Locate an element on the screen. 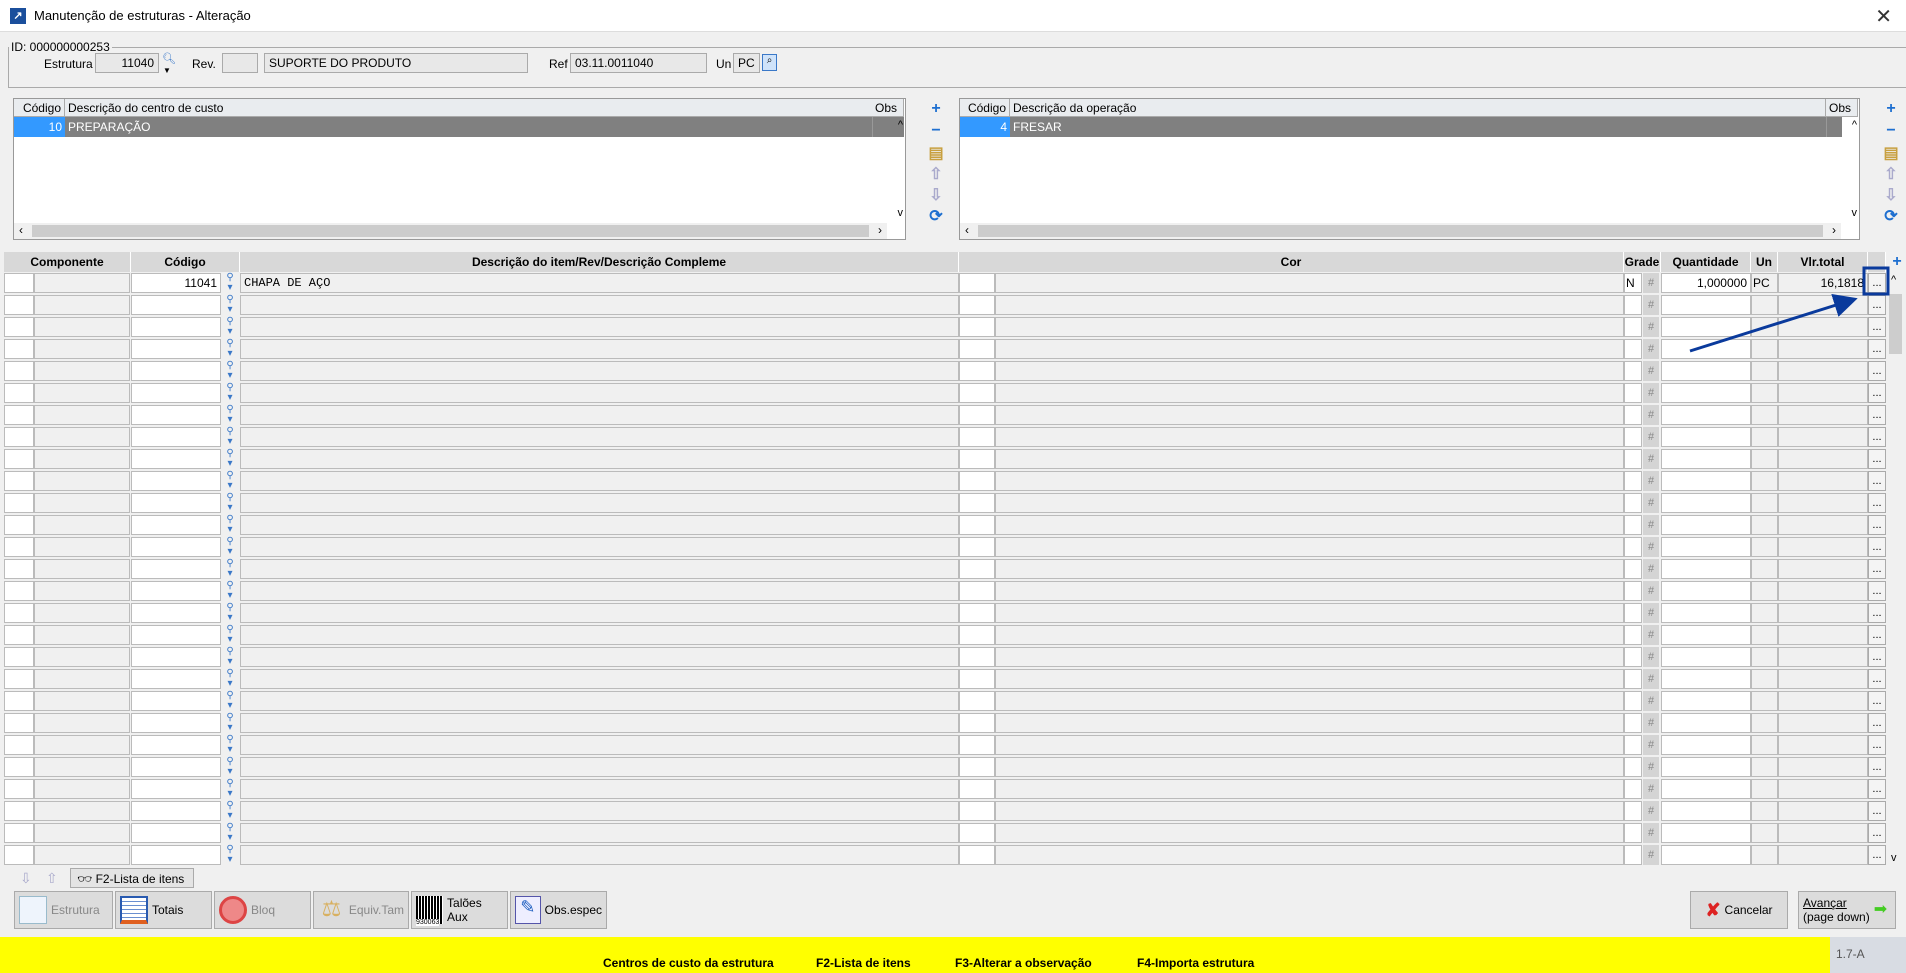 Image resolution: width=1906 pixels, height=973 pixels. close-button: ✕ is located at coordinates (1883, 16).